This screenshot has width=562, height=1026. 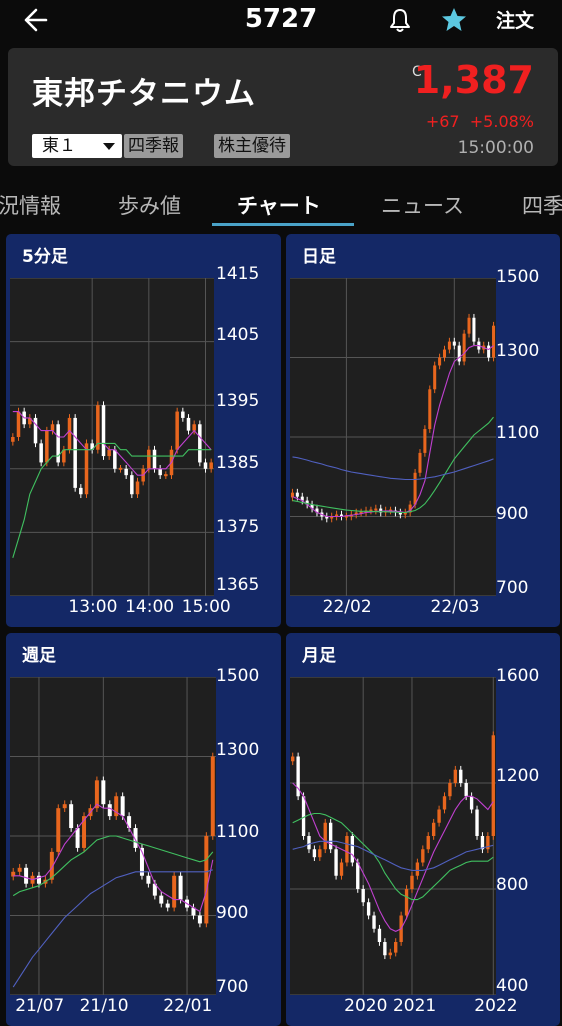 What do you see at coordinates (422, 205) in the screenshot?
I see `tab-news: ニュース` at bounding box center [422, 205].